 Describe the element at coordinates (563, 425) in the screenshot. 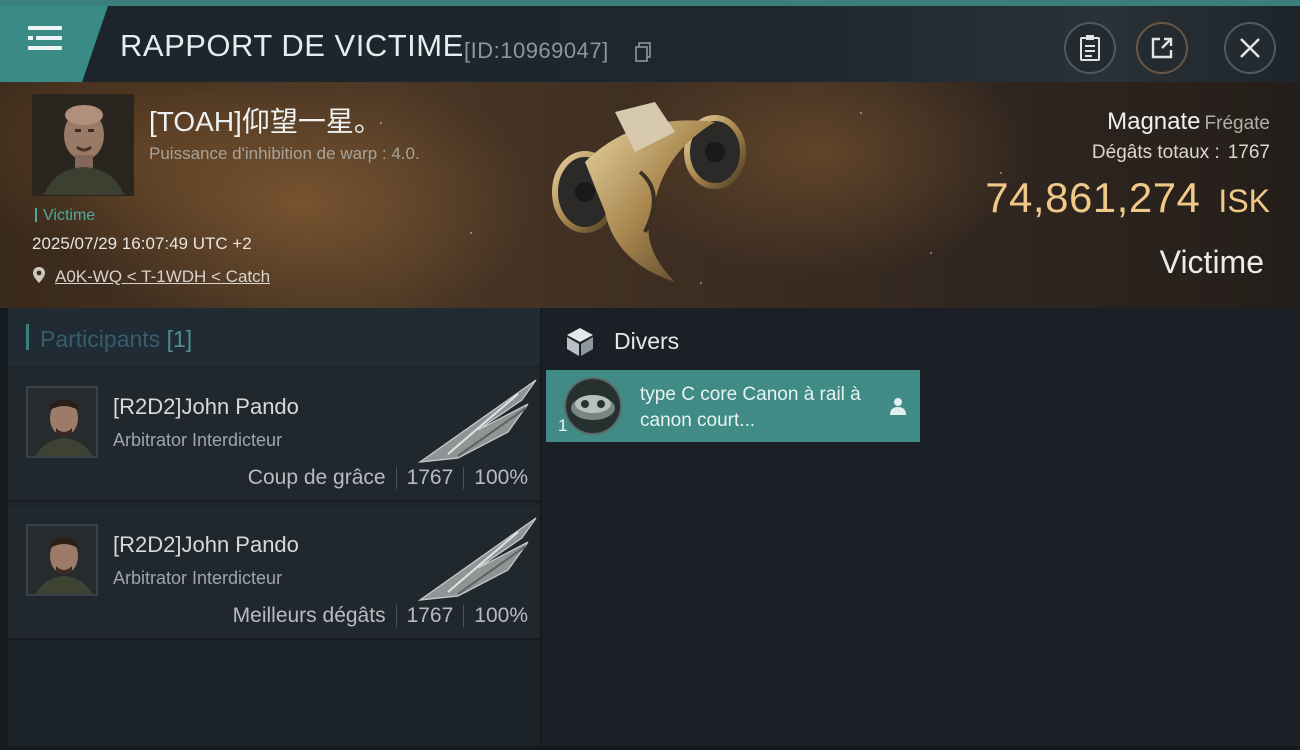

I see `item-quantity: 1` at that location.